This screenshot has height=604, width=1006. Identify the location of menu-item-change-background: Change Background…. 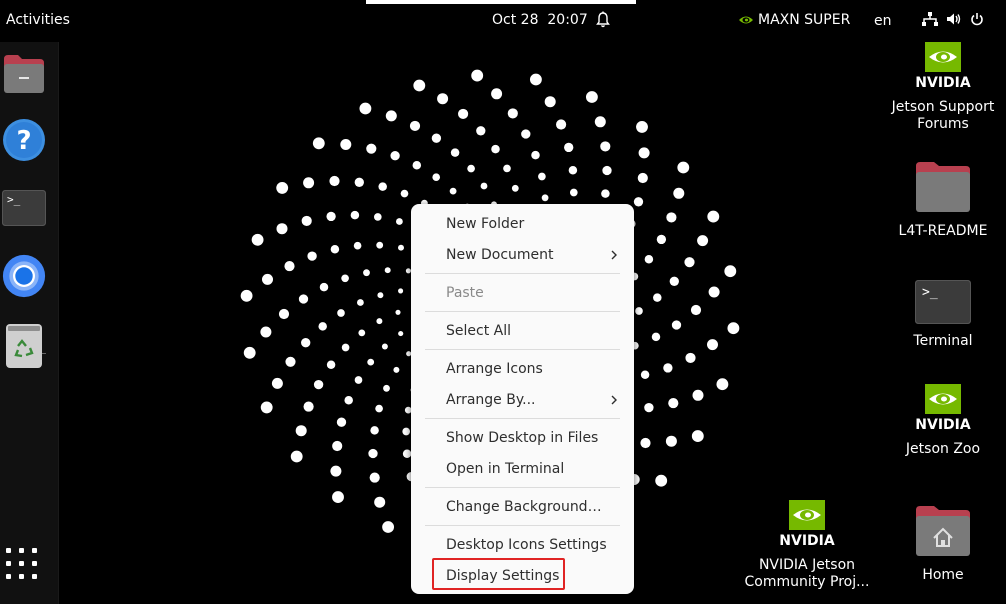
(524, 507).